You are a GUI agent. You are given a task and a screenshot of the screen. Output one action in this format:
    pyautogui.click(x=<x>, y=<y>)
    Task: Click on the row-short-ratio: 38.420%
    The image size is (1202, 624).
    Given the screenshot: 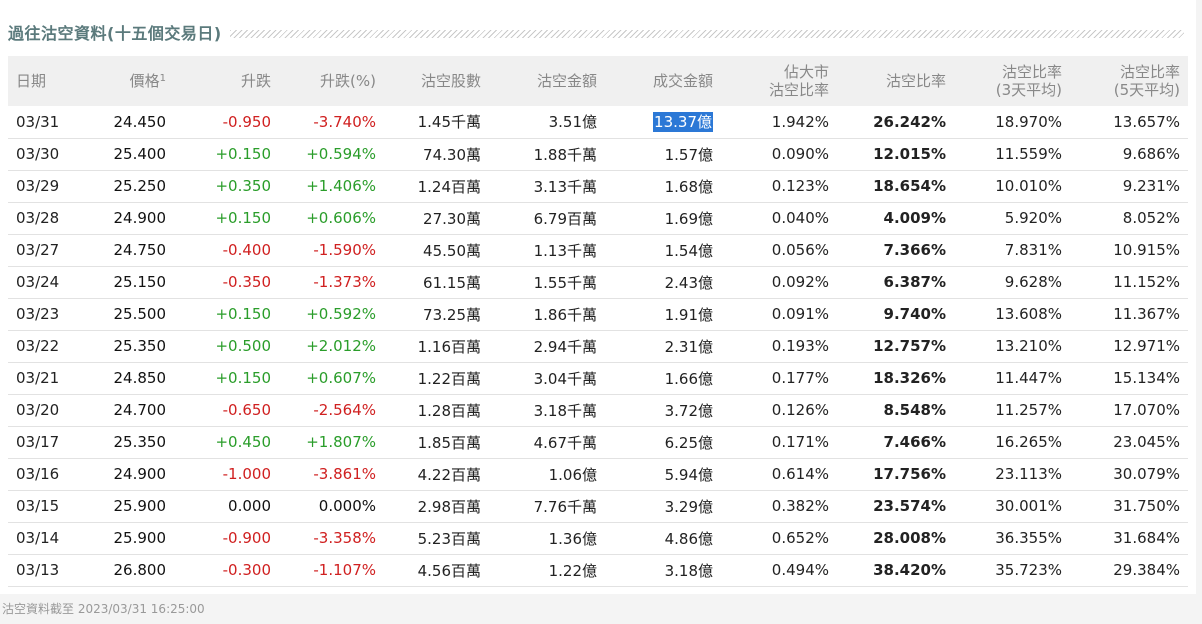 What is the action you would take?
    pyautogui.click(x=909, y=570)
    